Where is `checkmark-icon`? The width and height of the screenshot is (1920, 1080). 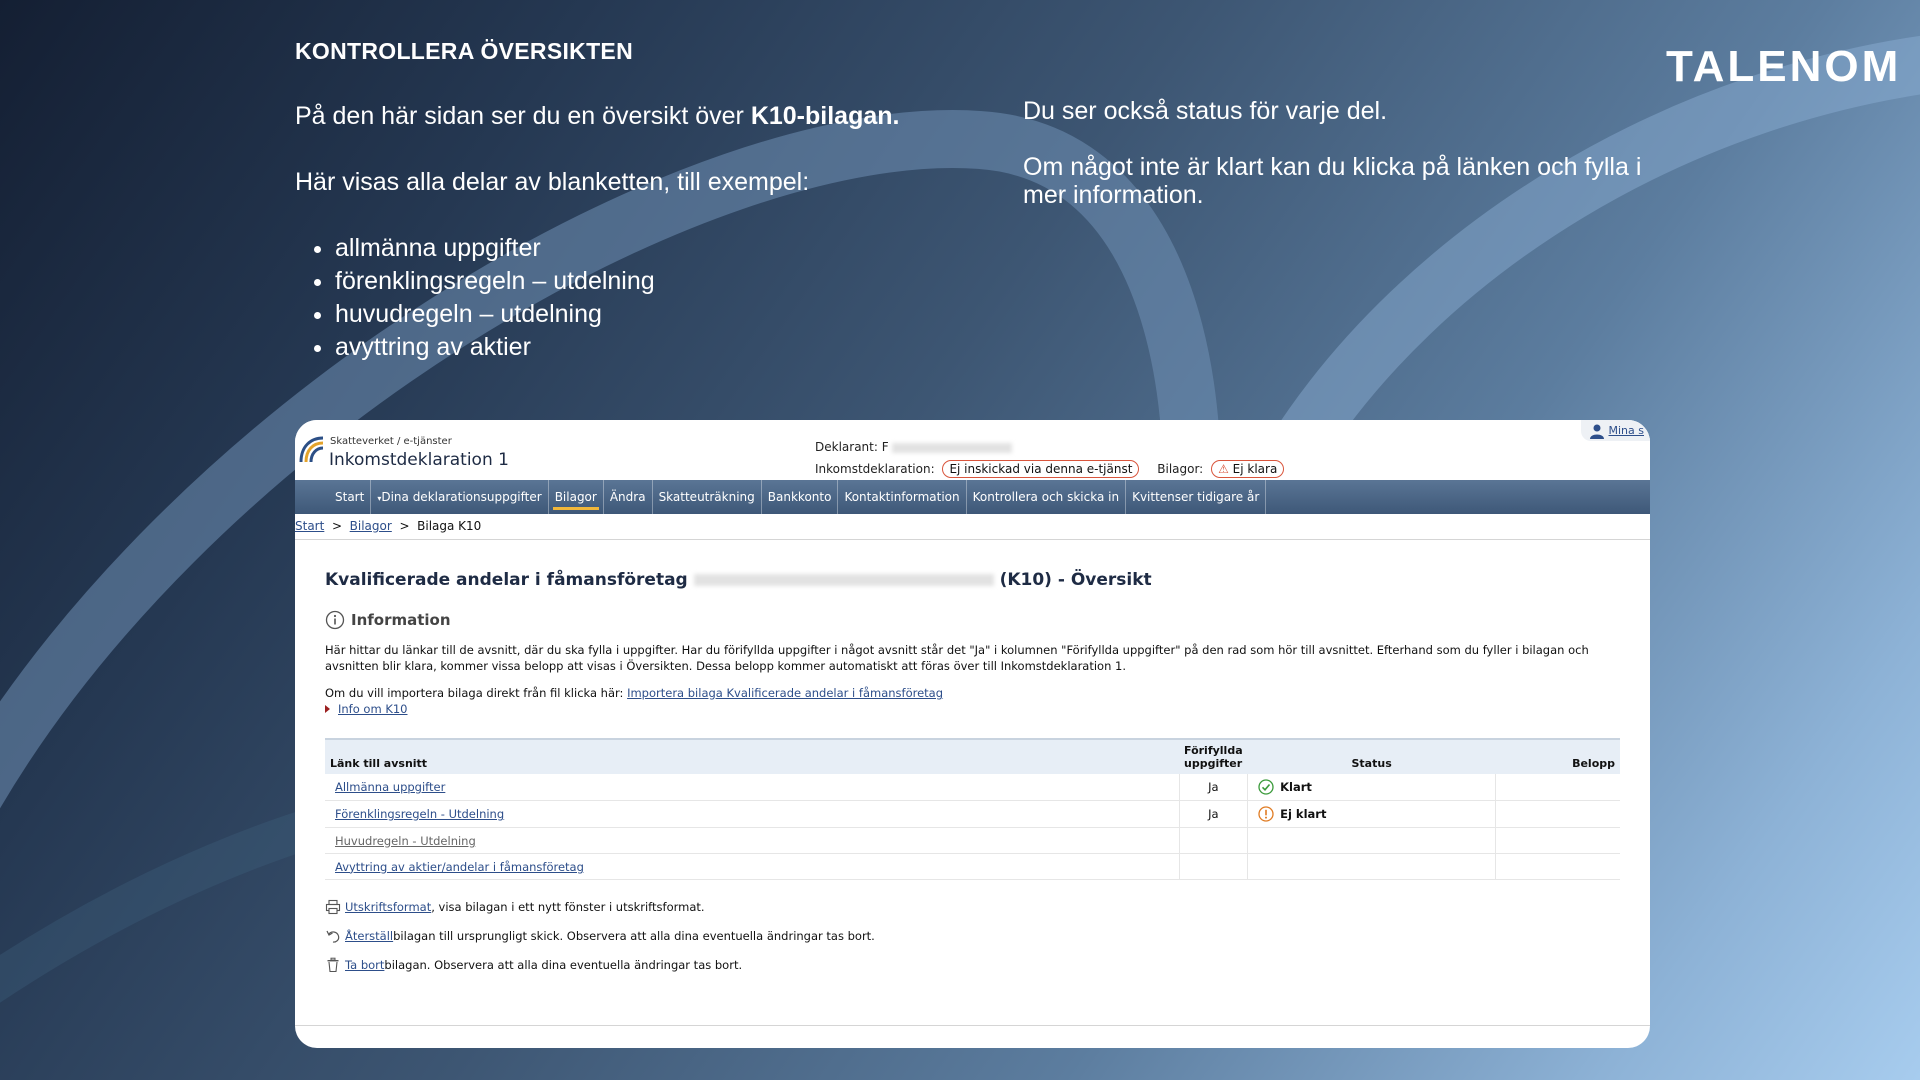 checkmark-icon is located at coordinates (1266, 787).